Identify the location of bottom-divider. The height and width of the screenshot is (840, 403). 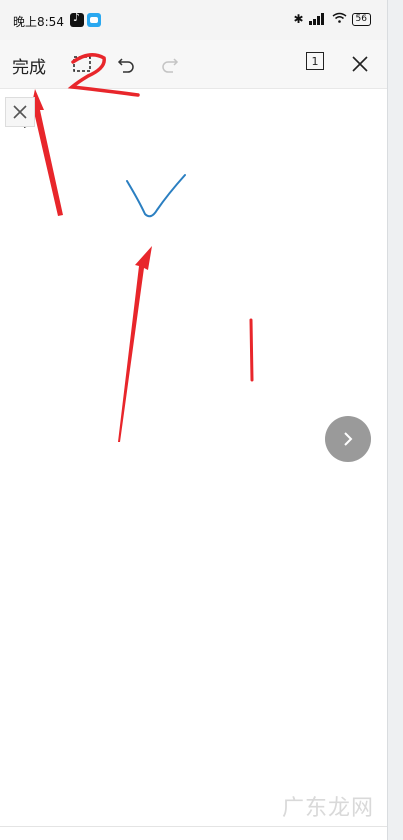
(193, 826).